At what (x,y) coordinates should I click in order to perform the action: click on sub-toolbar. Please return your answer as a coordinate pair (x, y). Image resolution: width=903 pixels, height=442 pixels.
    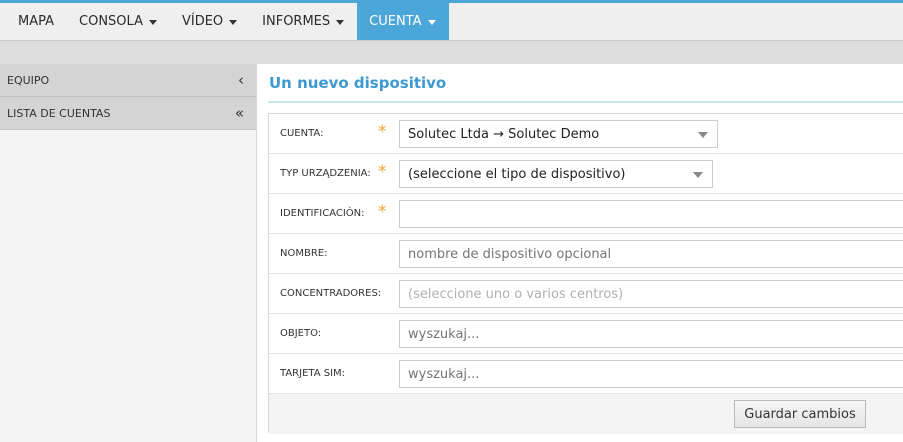
    Looking at the image, I should click on (451, 52).